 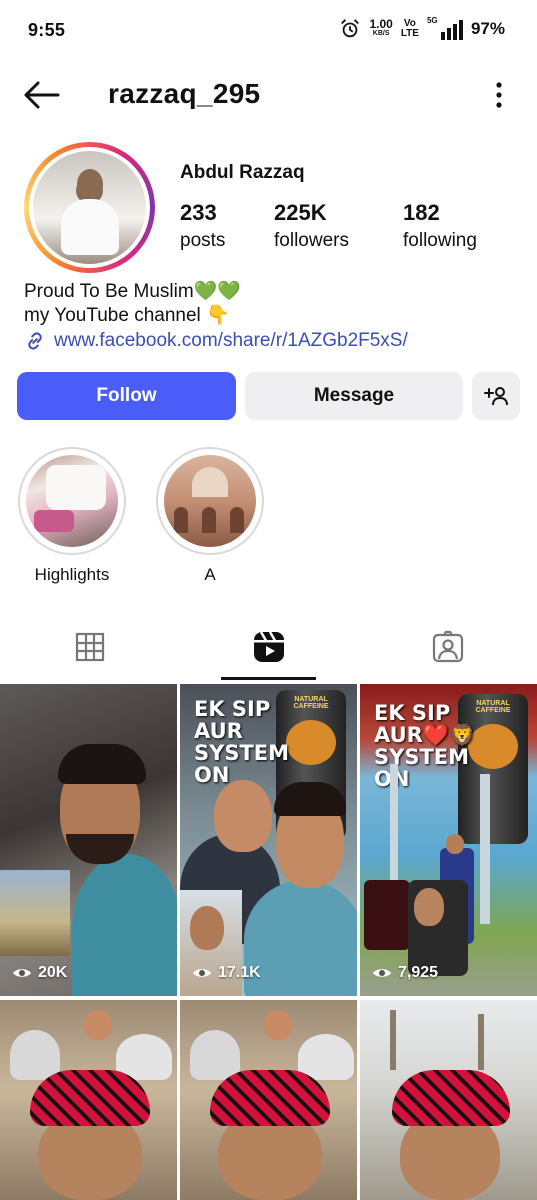 I want to click on network-speed: 1.00 KB/S, so click(x=381, y=27).